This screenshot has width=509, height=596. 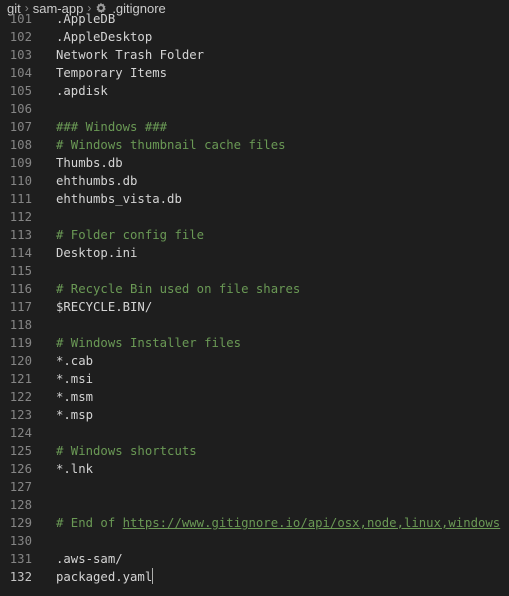 What do you see at coordinates (20, 505) in the screenshot?
I see `line-number: 128` at bounding box center [20, 505].